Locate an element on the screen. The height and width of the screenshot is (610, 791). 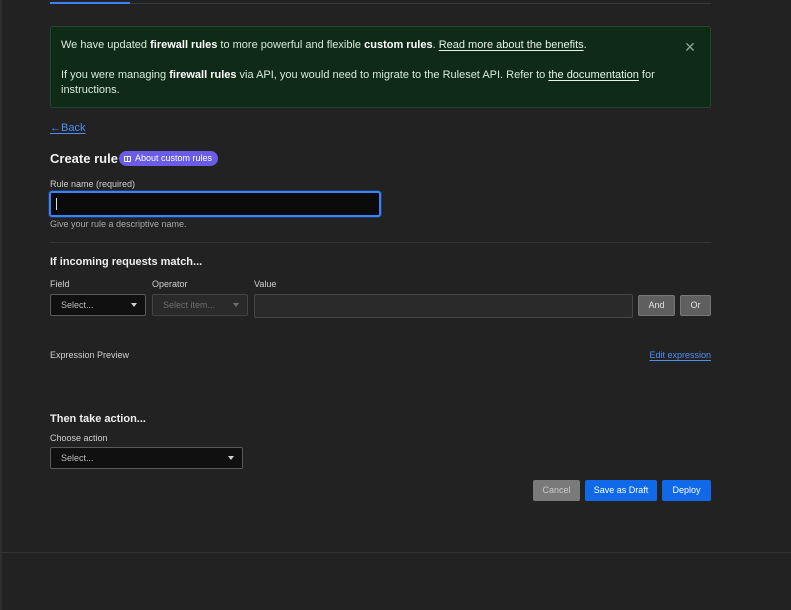
about-custom-rules-pill: About custom rules is located at coordinates (169, 158).